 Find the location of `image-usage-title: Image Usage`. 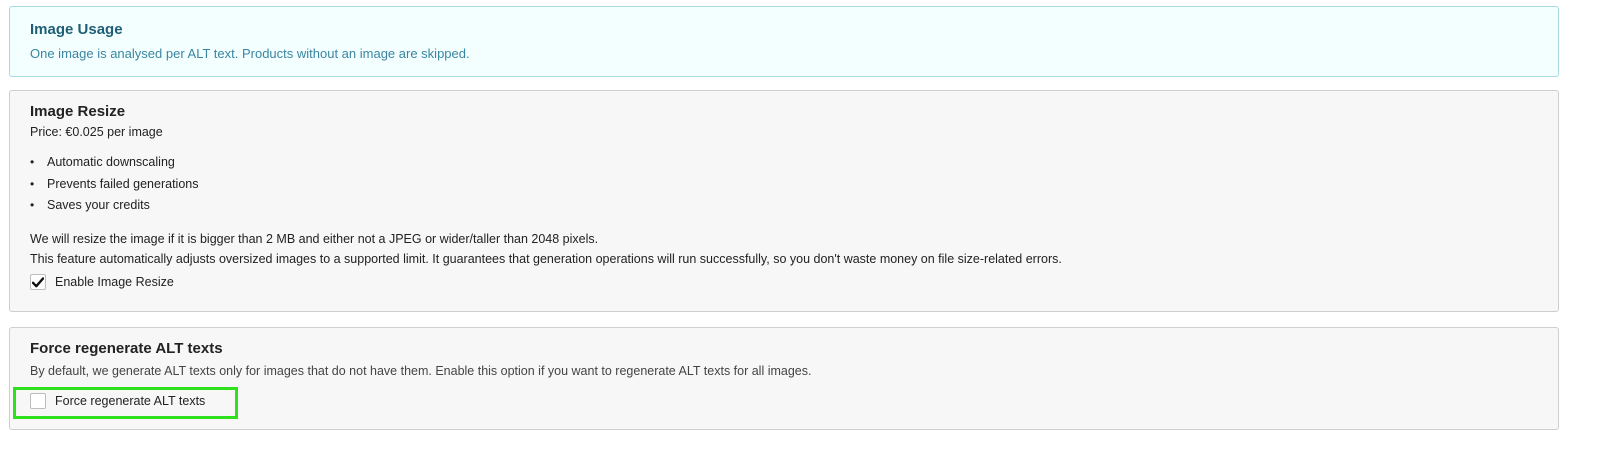

image-usage-title: Image Usage is located at coordinates (76, 29).